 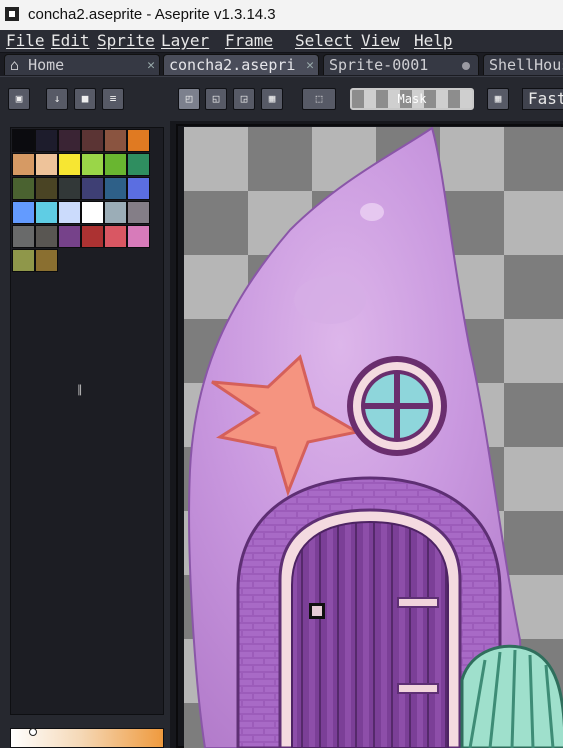 I want to click on window-title: concha2.aseprite - Aseprite v1.3.14.3, so click(x=152, y=14).